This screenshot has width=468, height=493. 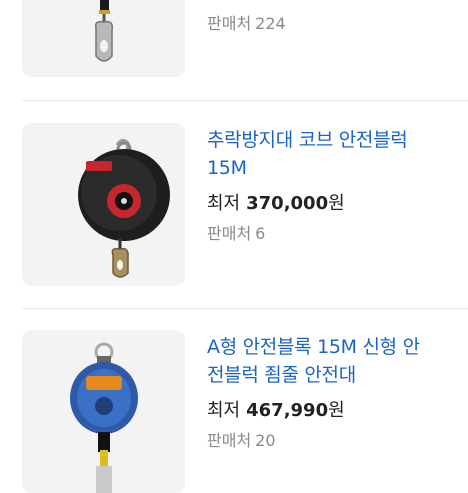 What do you see at coordinates (104, 417) in the screenshot?
I see `fall-arrester-blue-icon` at bounding box center [104, 417].